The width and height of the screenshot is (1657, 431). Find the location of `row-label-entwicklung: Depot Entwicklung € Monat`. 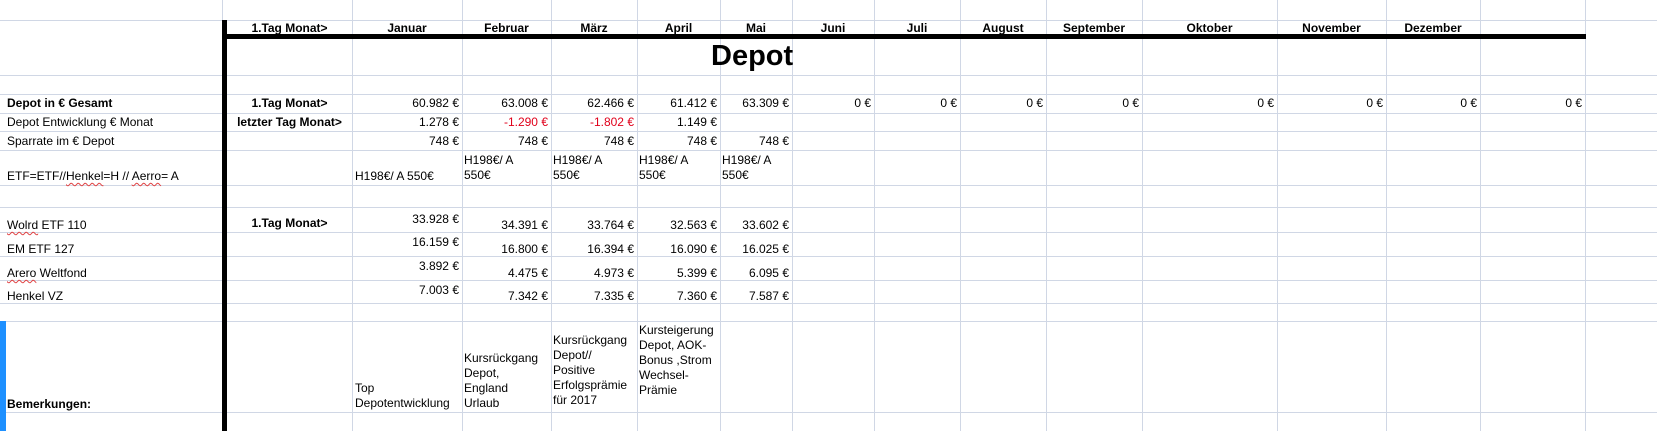

row-label-entwicklung: Depot Entwicklung € Monat is located at coordinates (80, 122).